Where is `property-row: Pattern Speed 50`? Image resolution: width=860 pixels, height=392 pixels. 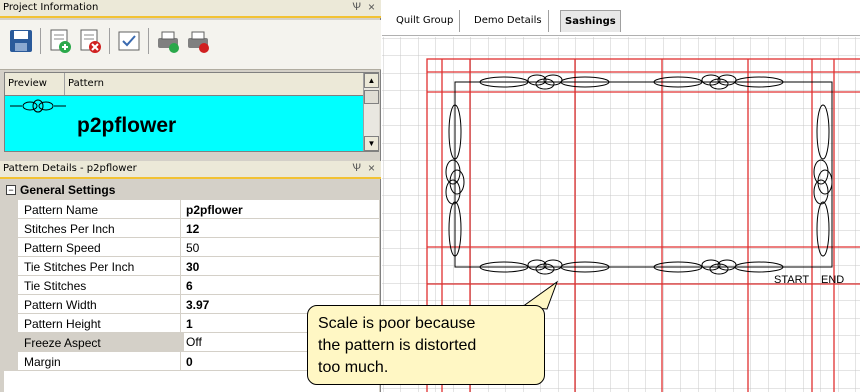 property-row: Pattern Speed 50 is located at coordinates (191, 247).